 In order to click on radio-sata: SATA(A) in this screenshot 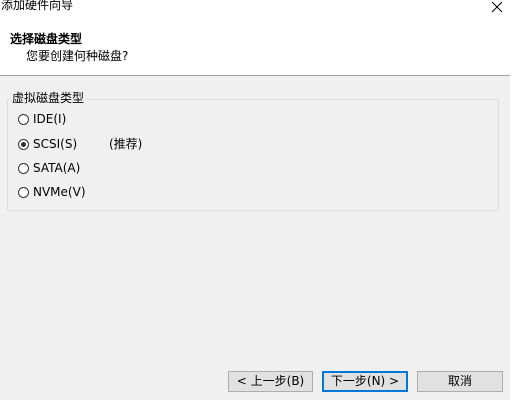, I will do `click(49, 168)`.